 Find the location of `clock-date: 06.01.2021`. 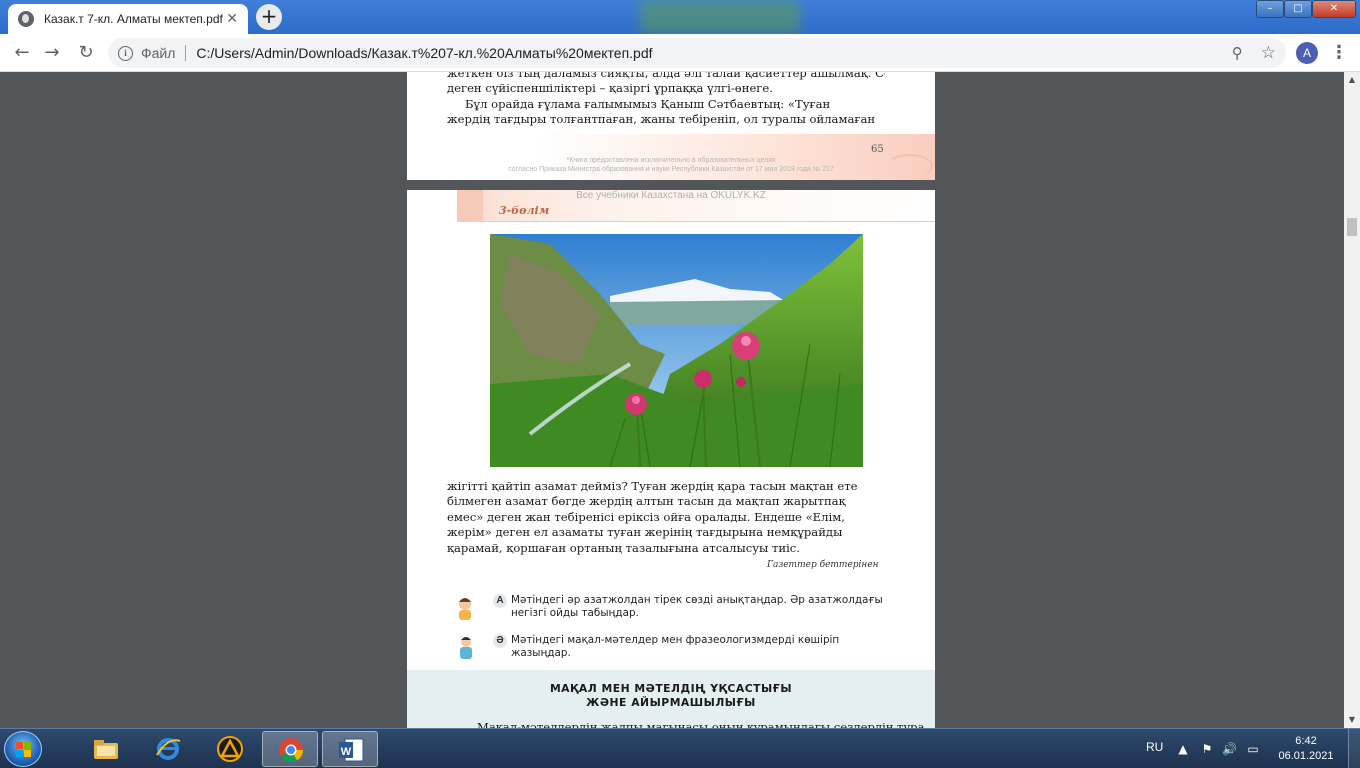

clock-date: 06.01.2021 is located at coordinates (1306, 756).